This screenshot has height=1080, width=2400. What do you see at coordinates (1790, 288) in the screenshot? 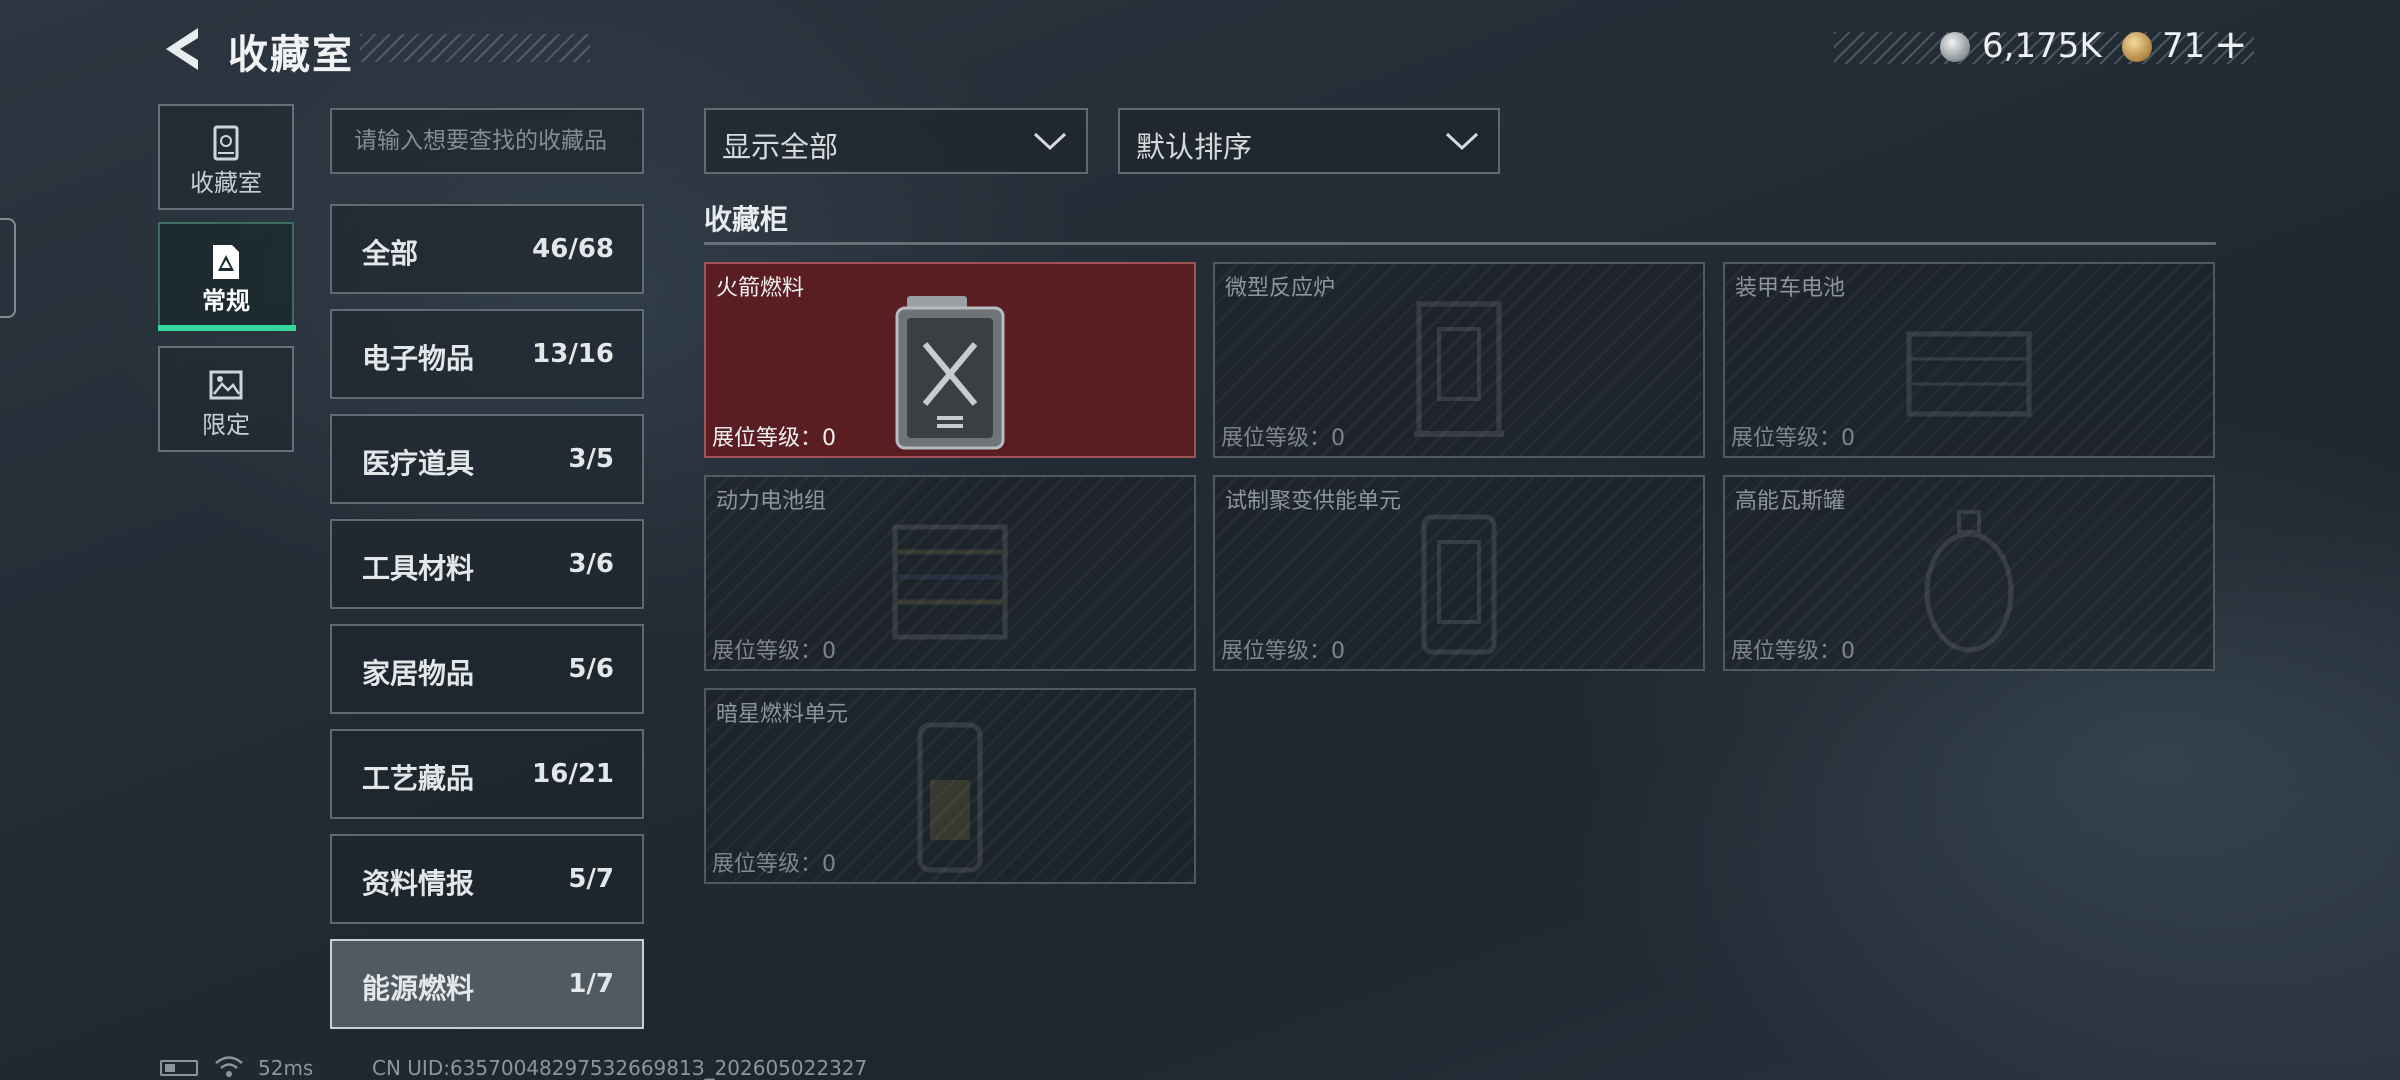
I see `item-name: 装甲车电池` at bounding box center [1790, 288].